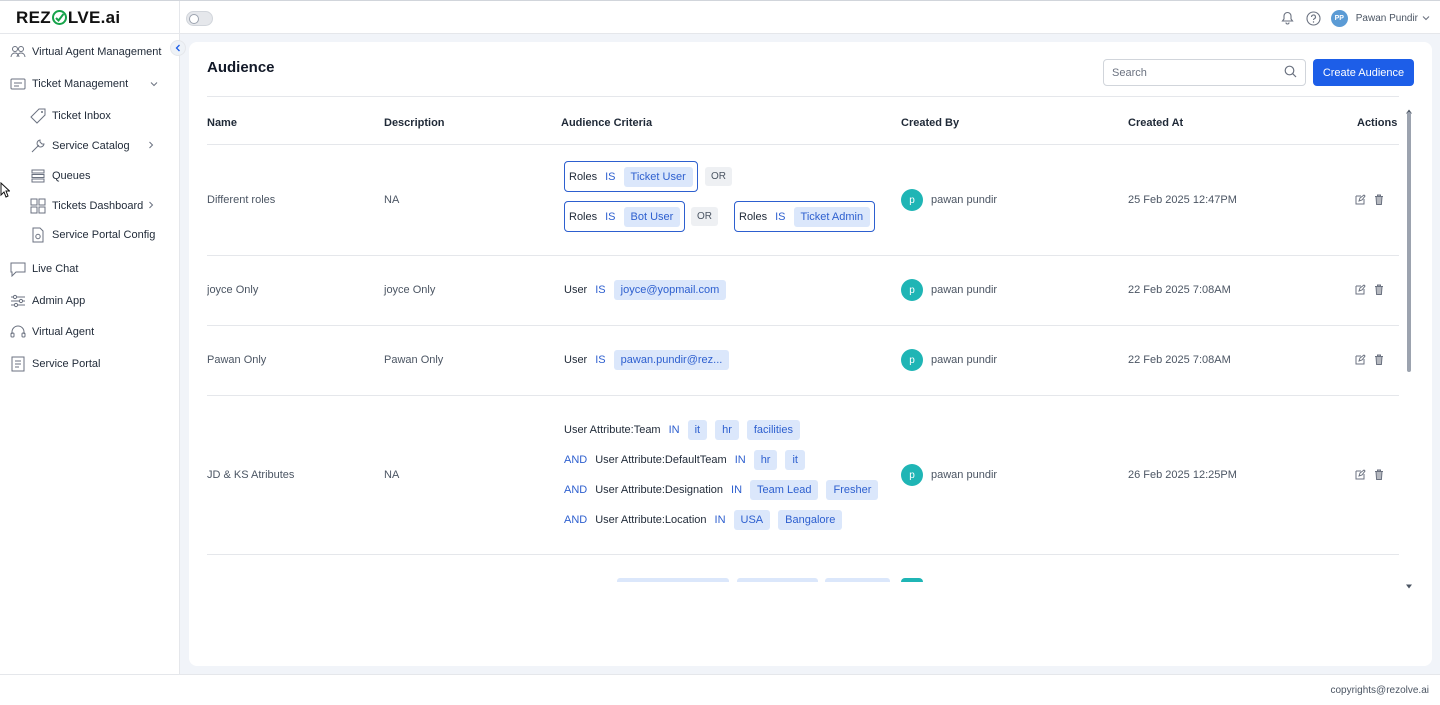  I want to click on table-scrollbar, so click(1409, 346).